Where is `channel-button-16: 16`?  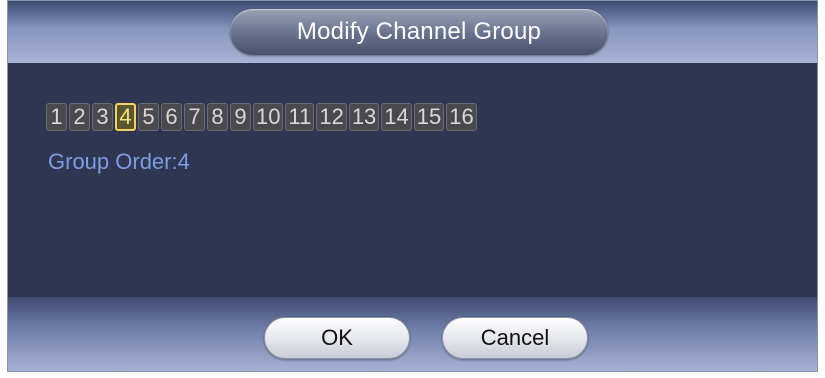 channel-button-16: 16 is located at coordinates (461, 117).